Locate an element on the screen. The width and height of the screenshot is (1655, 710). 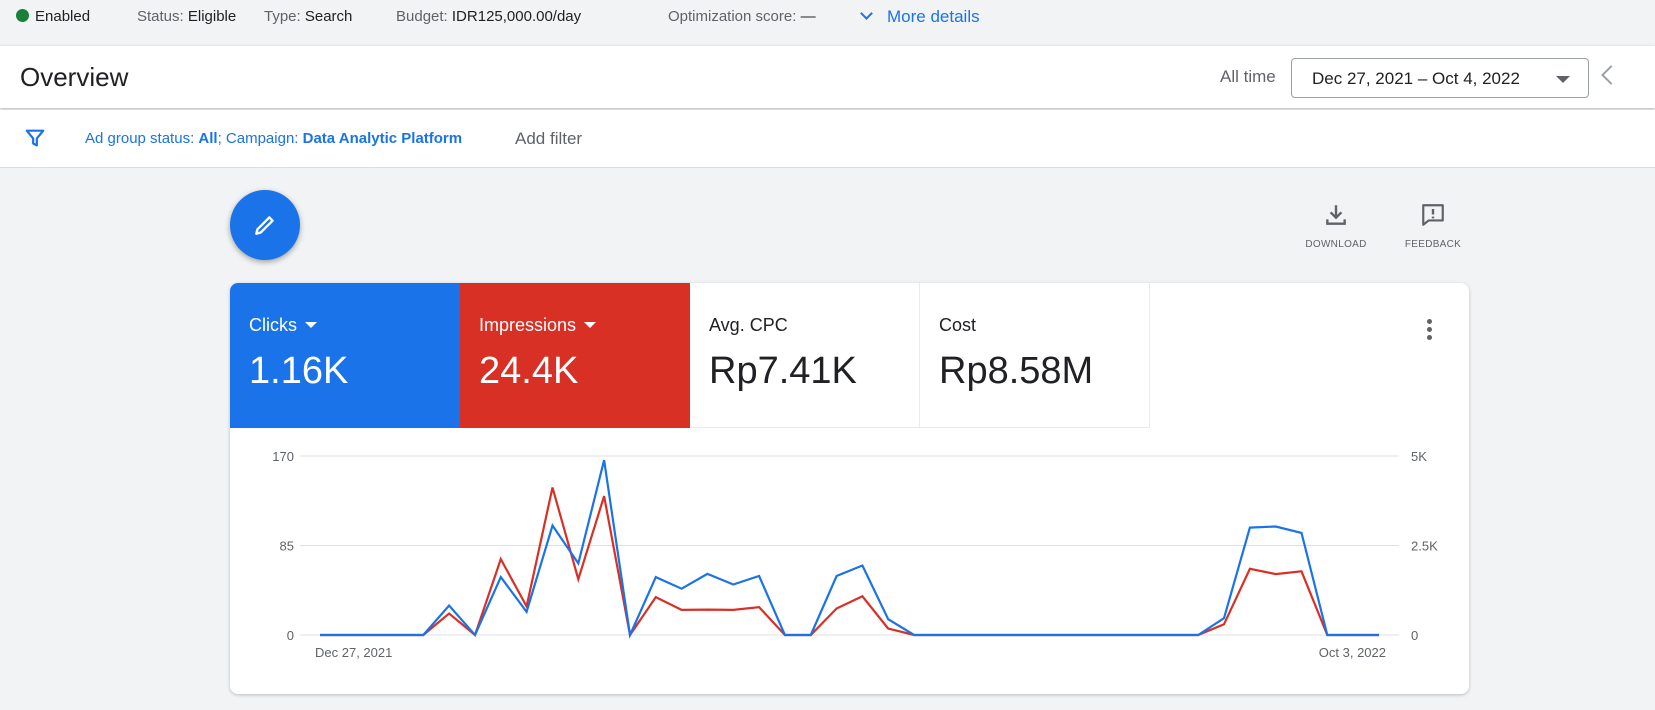
y-right-tick-label: 0 is located at coordinates (1414, 635).